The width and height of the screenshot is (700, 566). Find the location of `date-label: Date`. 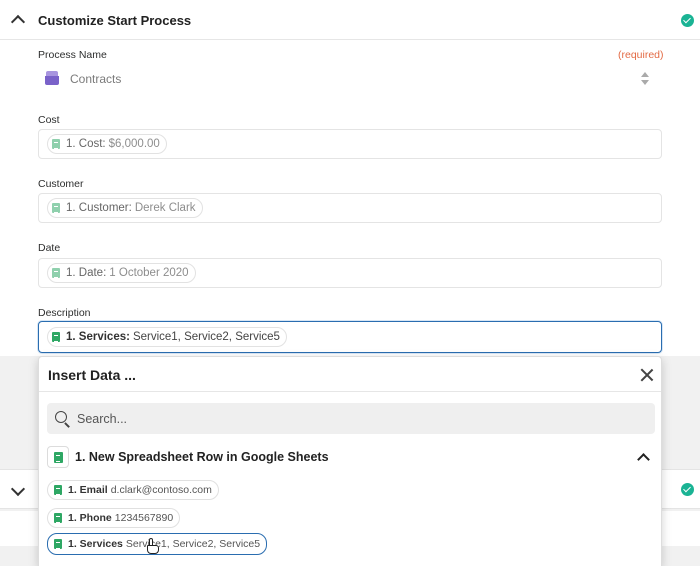

date-label: Date is located at coordinates (49, 248).